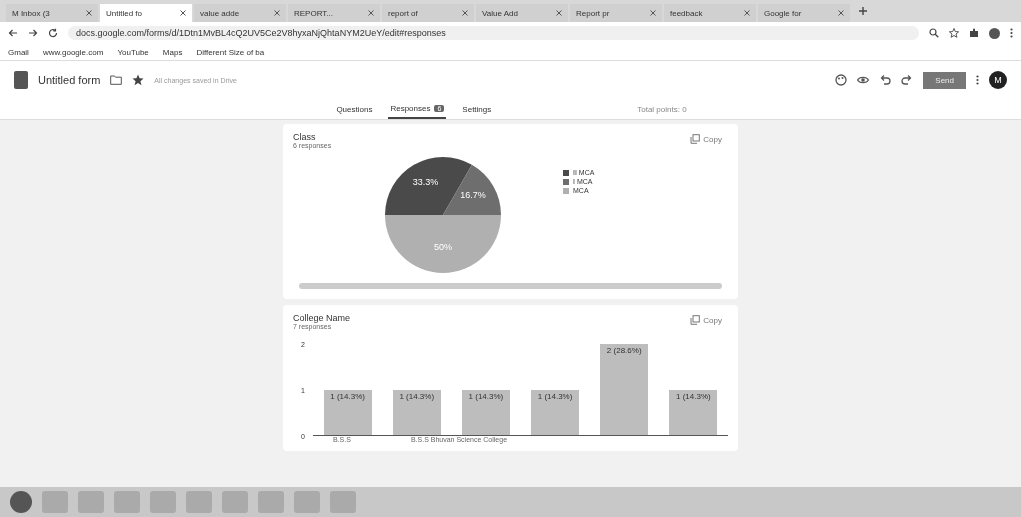 The width and height of the screenshot is (1021, 517). I want to click on bookmark: YouTube, so click(133, 52).